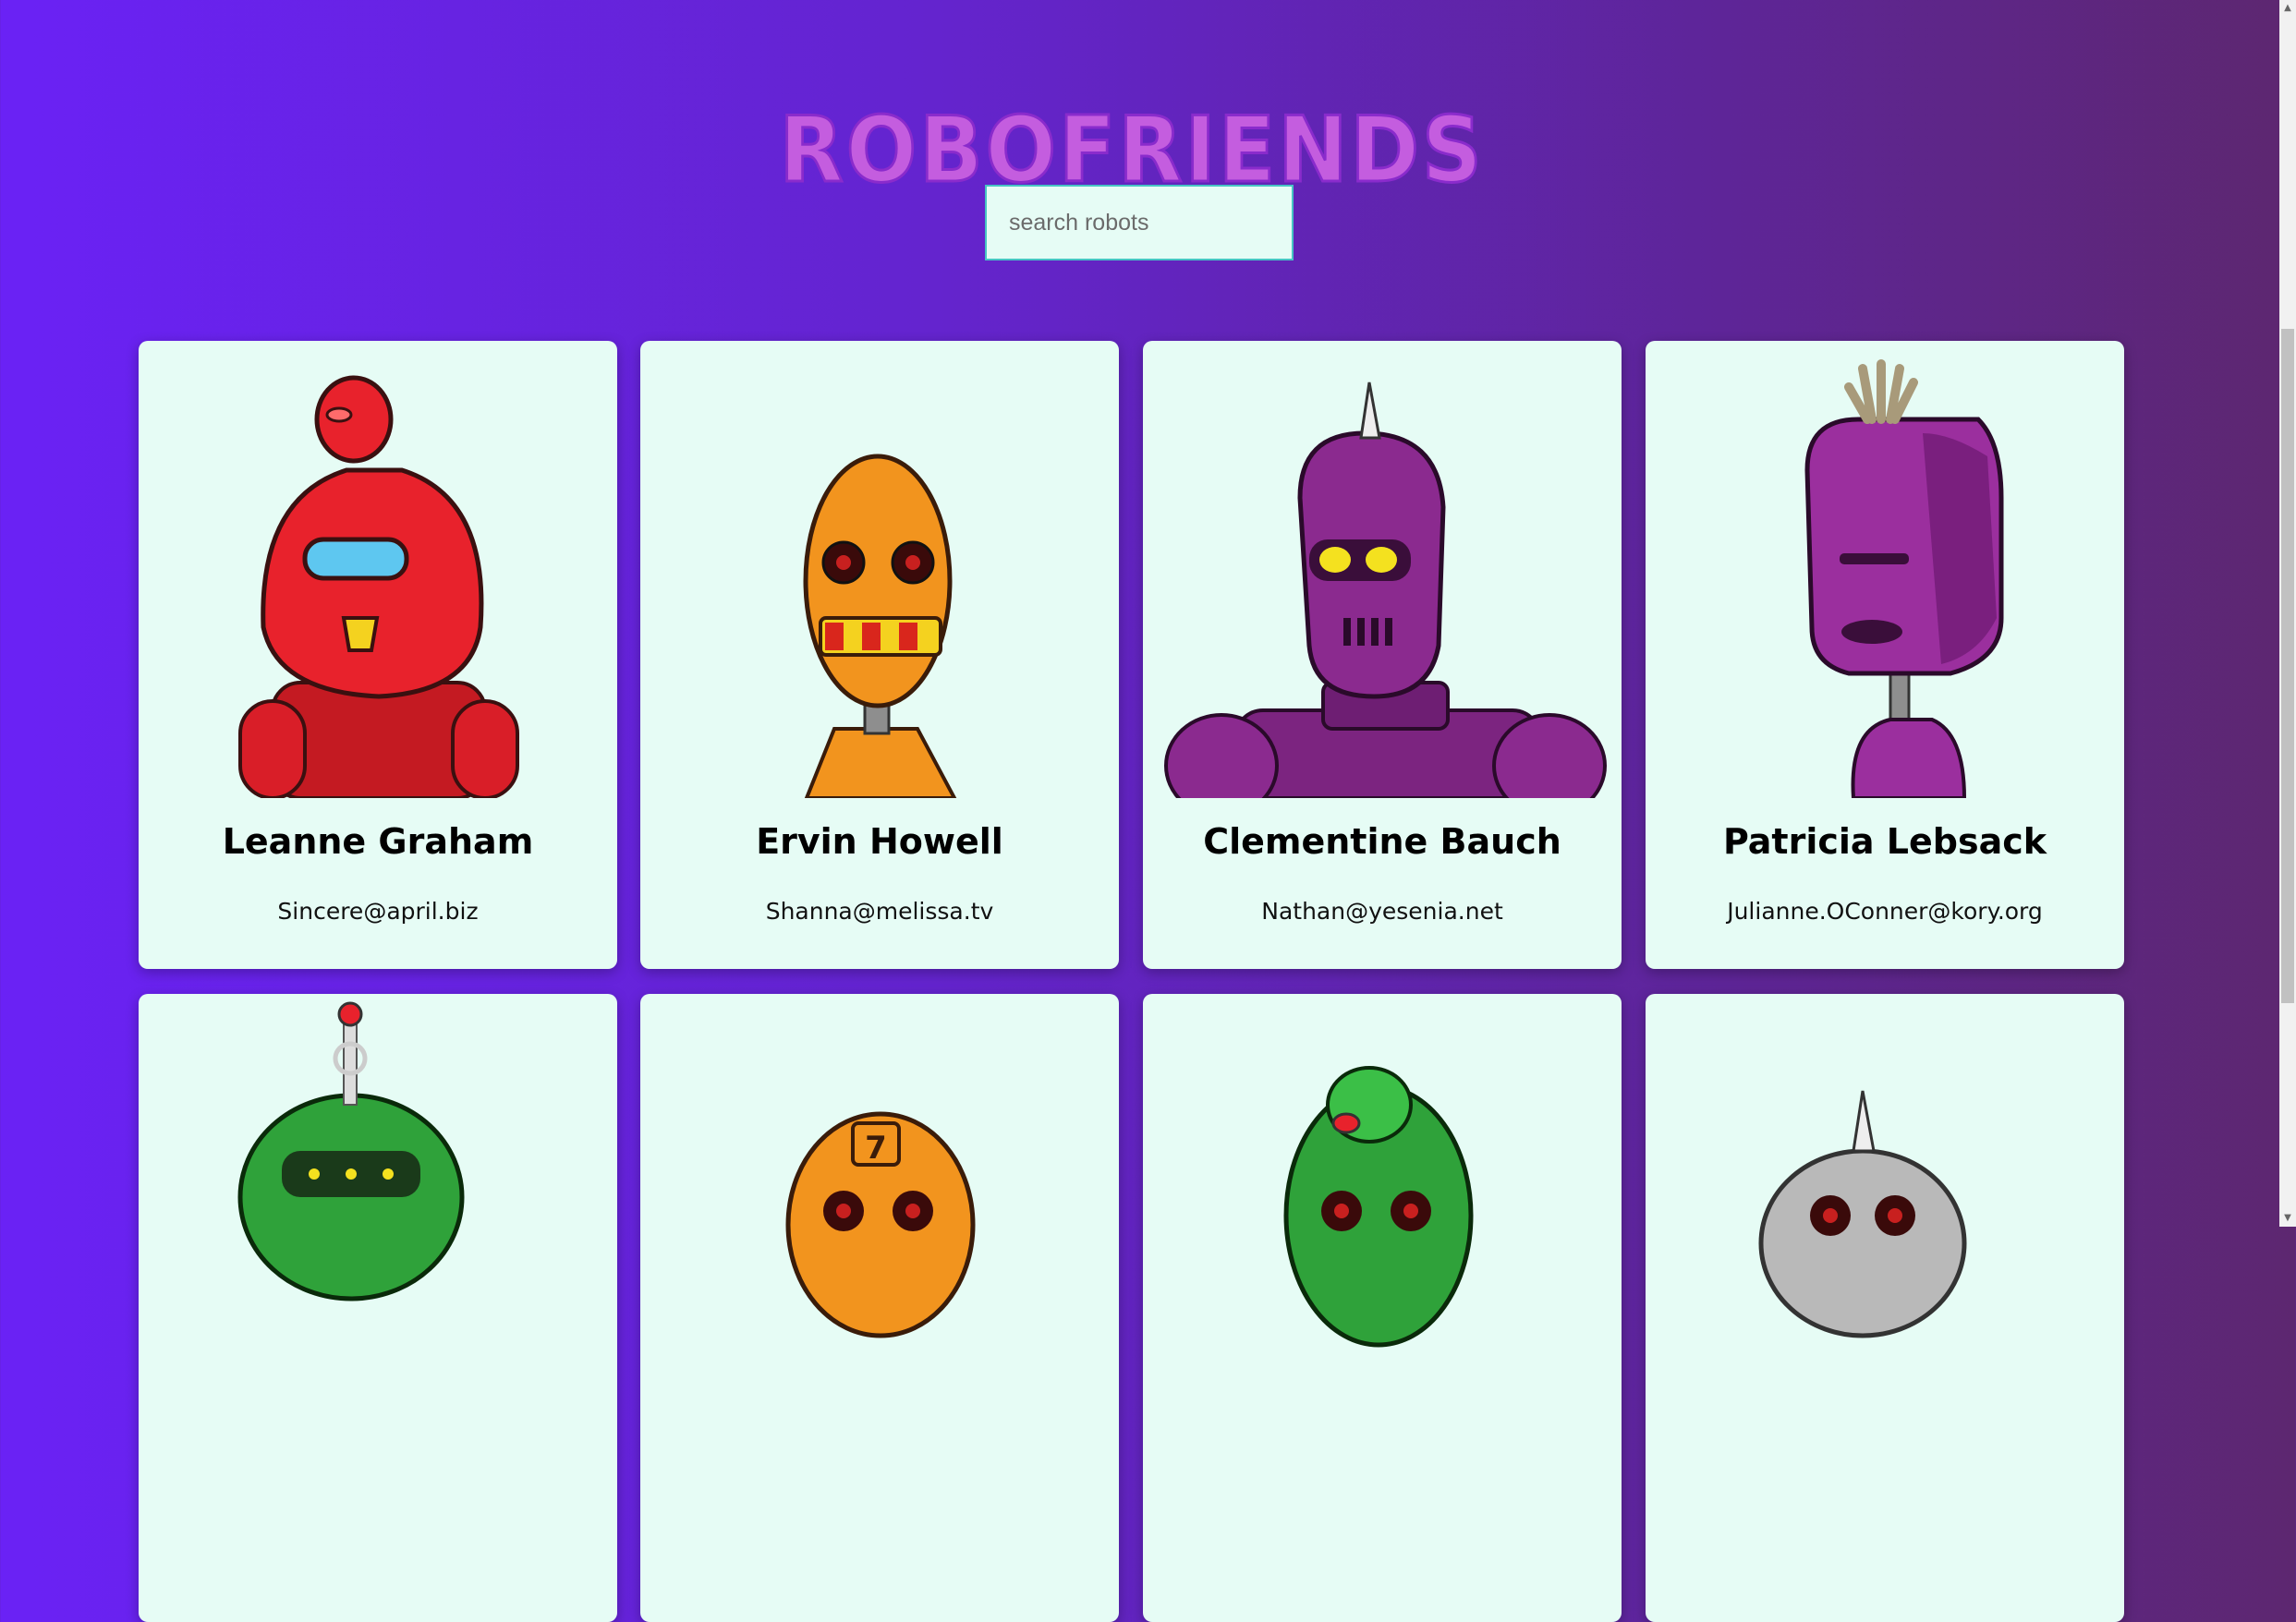 The width and height of the screenshot is (2296, 1622). Describe the element at coordinates (879, 1222) in the screenshot. I see `robot-avatar: 7` at that location.